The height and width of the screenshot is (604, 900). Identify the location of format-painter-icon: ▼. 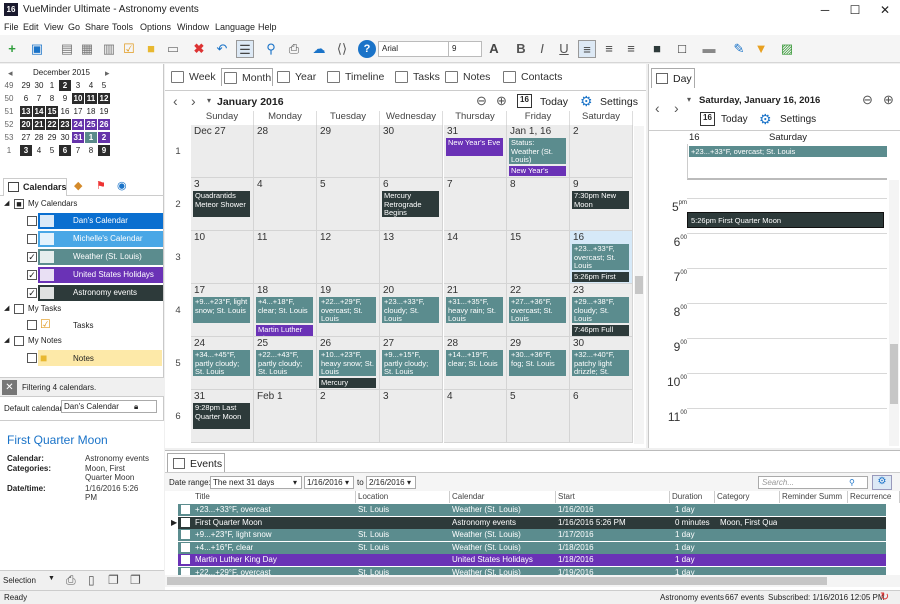
(761, 49).